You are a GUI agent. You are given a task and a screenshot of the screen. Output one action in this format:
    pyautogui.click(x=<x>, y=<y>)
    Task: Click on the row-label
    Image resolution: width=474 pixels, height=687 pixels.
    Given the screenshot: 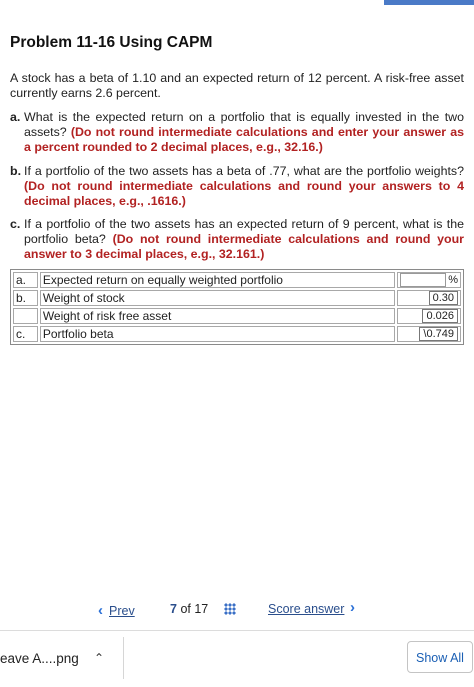 What is the action you would take?
    pyautogui.click(x=25, y=316)
    